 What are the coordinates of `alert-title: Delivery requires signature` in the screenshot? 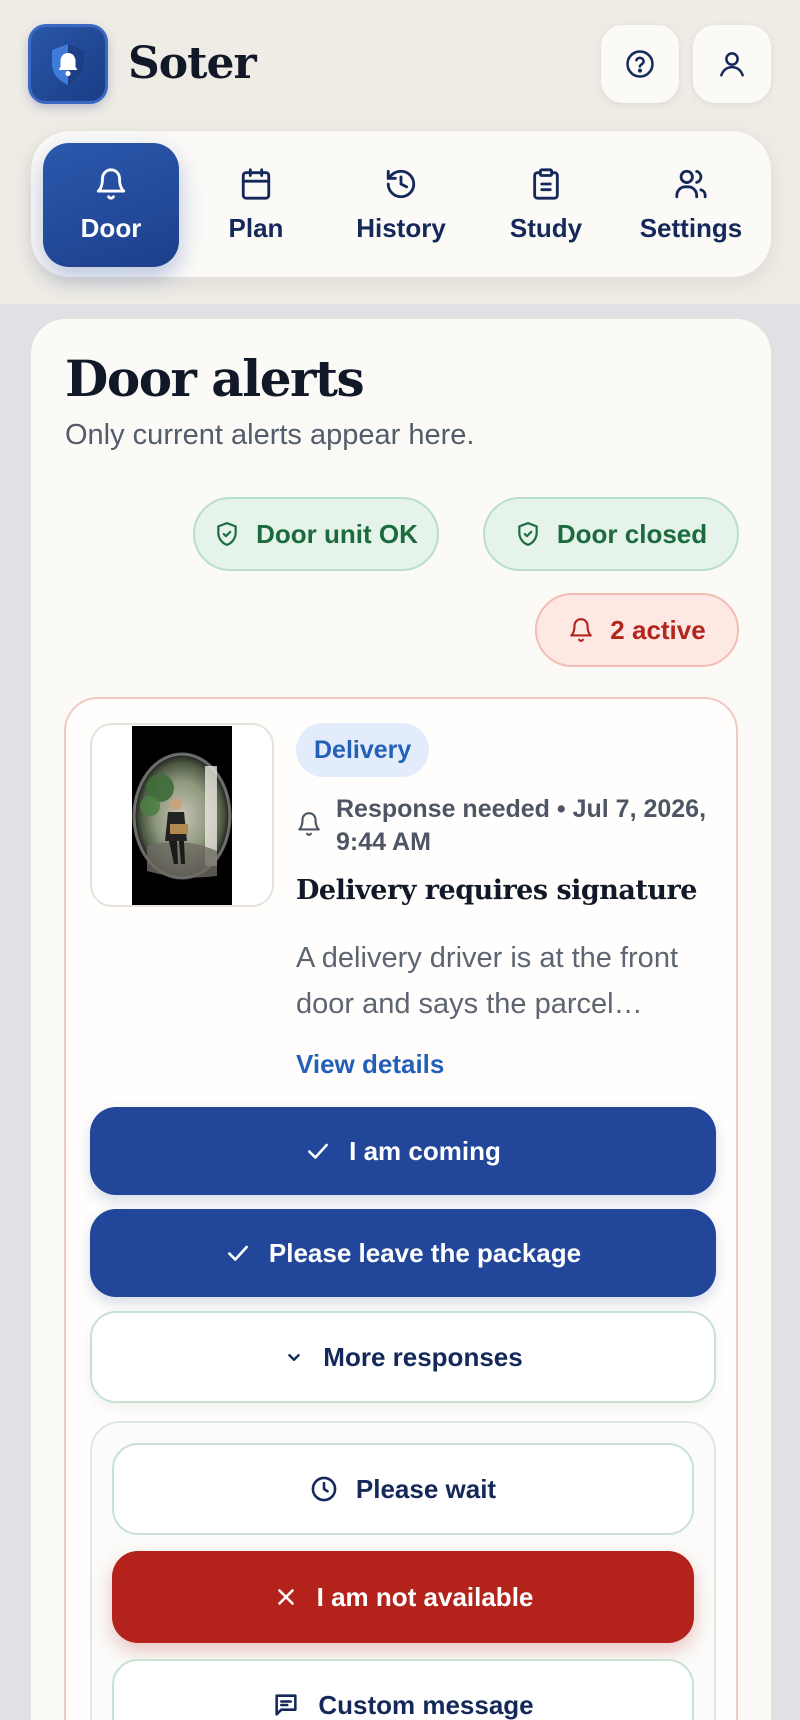 It's located at (496, 890).